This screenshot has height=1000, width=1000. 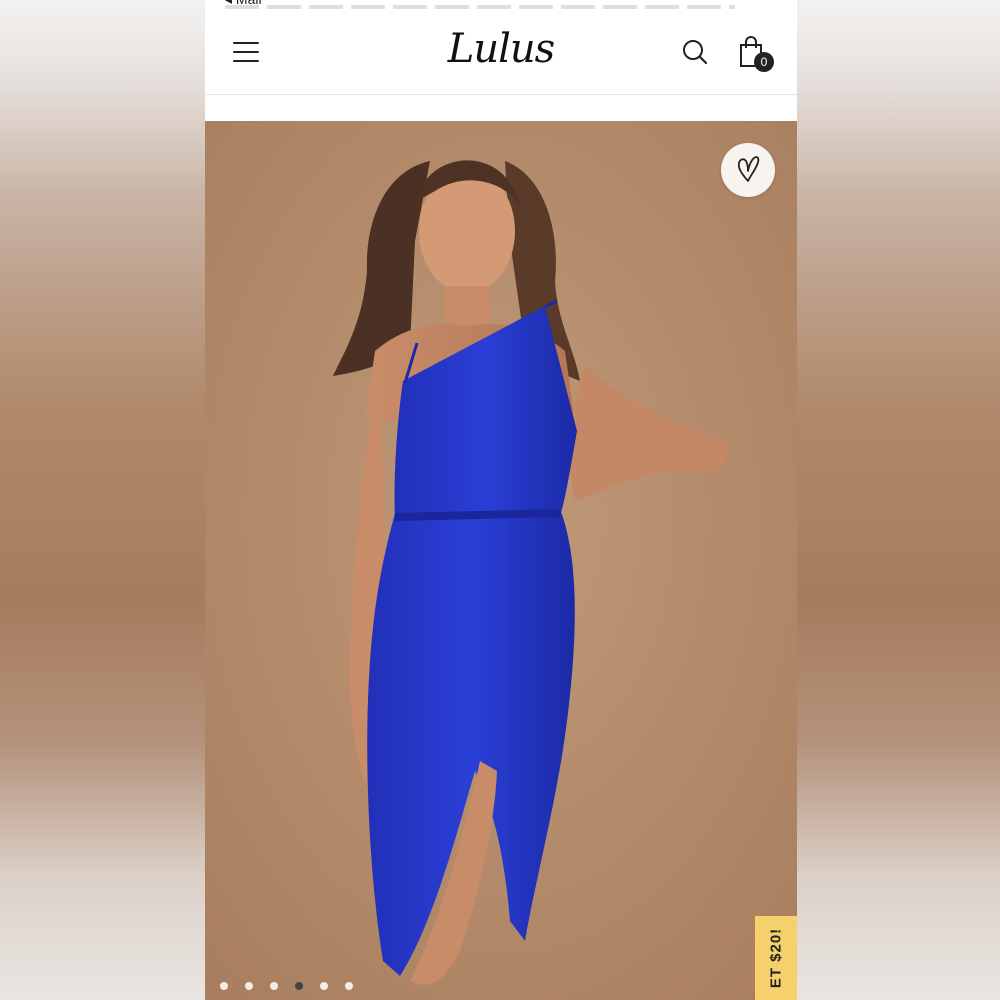 What do you see at coordinates (764, 62) in the screenshot?
I see `cart-count-badge: 0` at bounding box center [764, 62].